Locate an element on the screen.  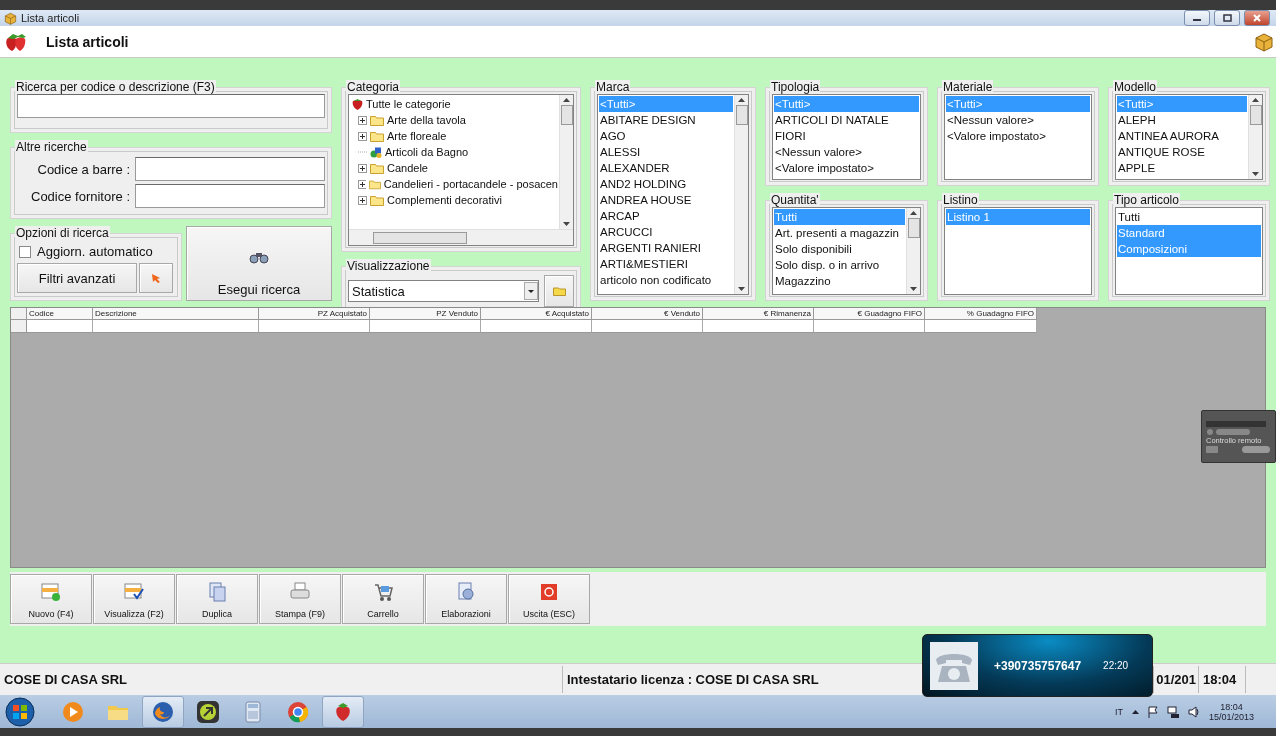
chrome-icon is located at coordinates (298, 711).